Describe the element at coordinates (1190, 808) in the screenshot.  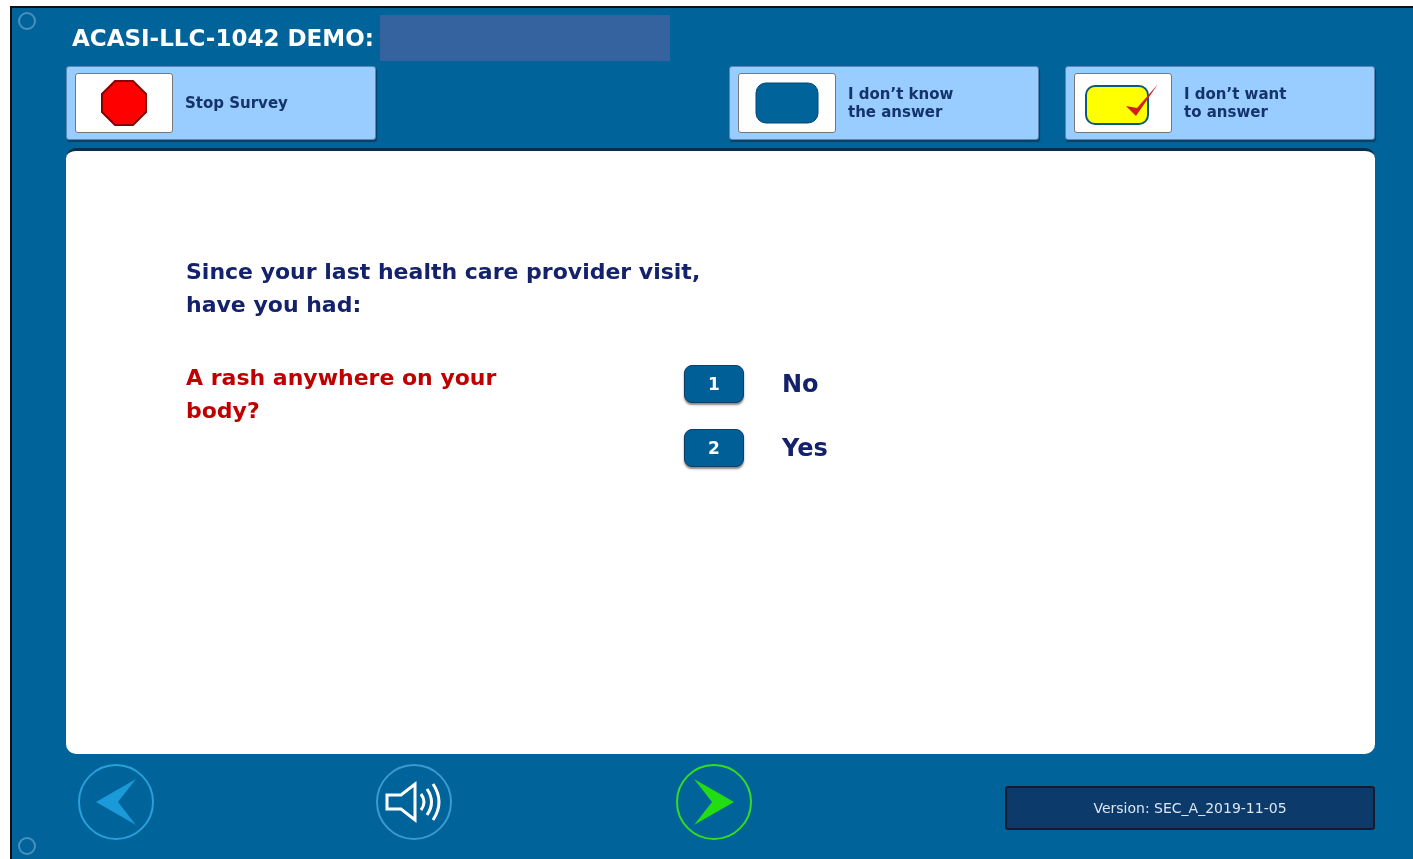
I see `version-label: Version: SEC_A_2019-11-05` at that location.